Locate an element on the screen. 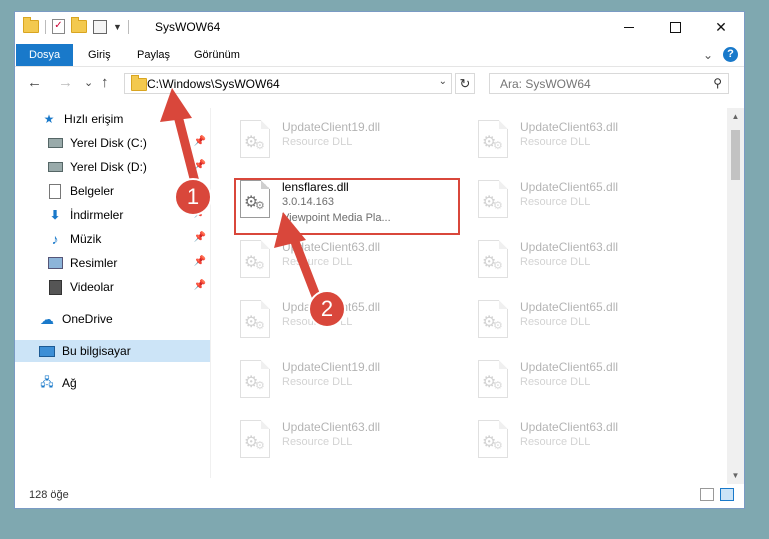 This screenshot has height=539, width=769. sidebar-item-quick-access: ★ Hızlı erişim is located at coordinates (112, 119).